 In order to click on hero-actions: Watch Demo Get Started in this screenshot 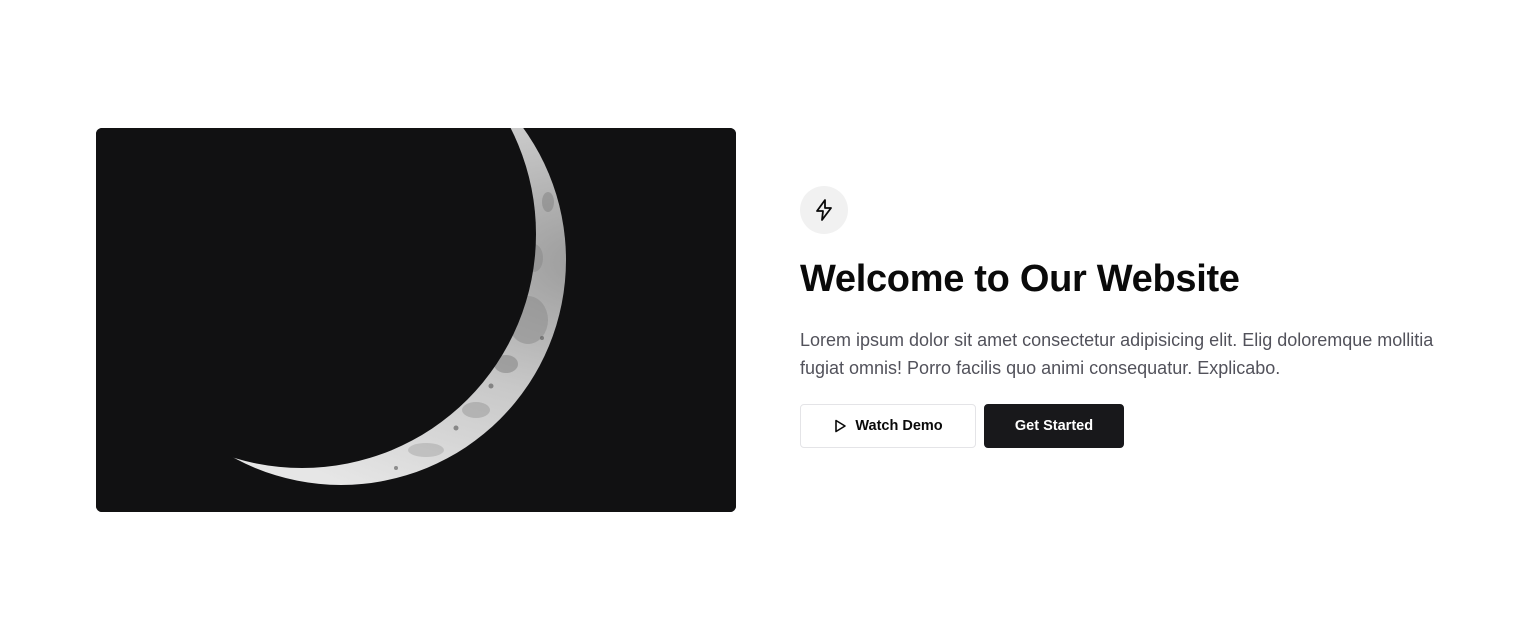, I will do `click(1120, 426)`.